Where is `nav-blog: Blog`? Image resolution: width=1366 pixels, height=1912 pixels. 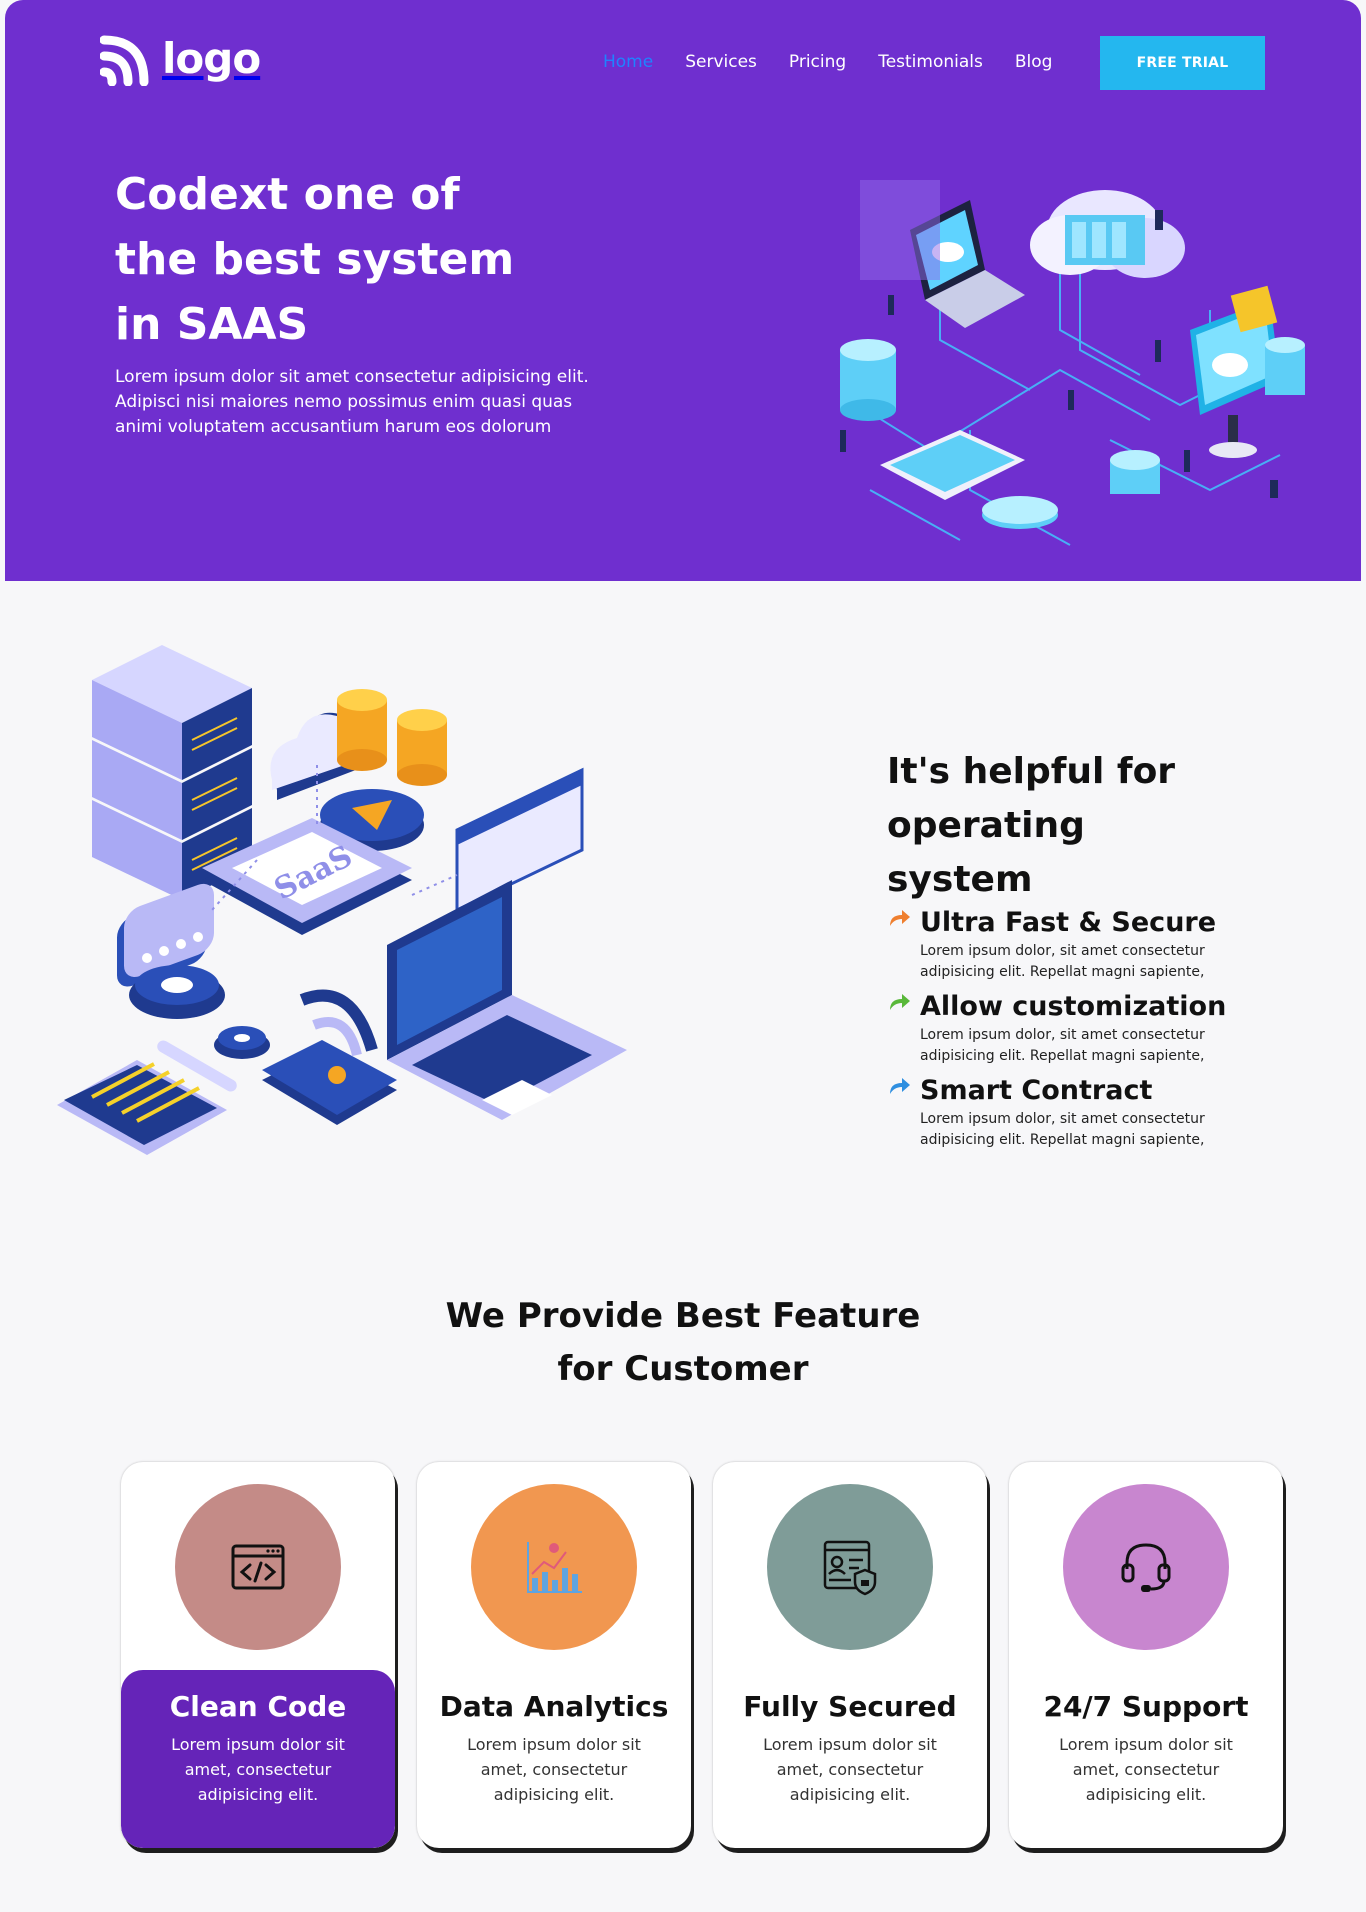 nav-blog: Blog is located at coordinates (1034, 62).